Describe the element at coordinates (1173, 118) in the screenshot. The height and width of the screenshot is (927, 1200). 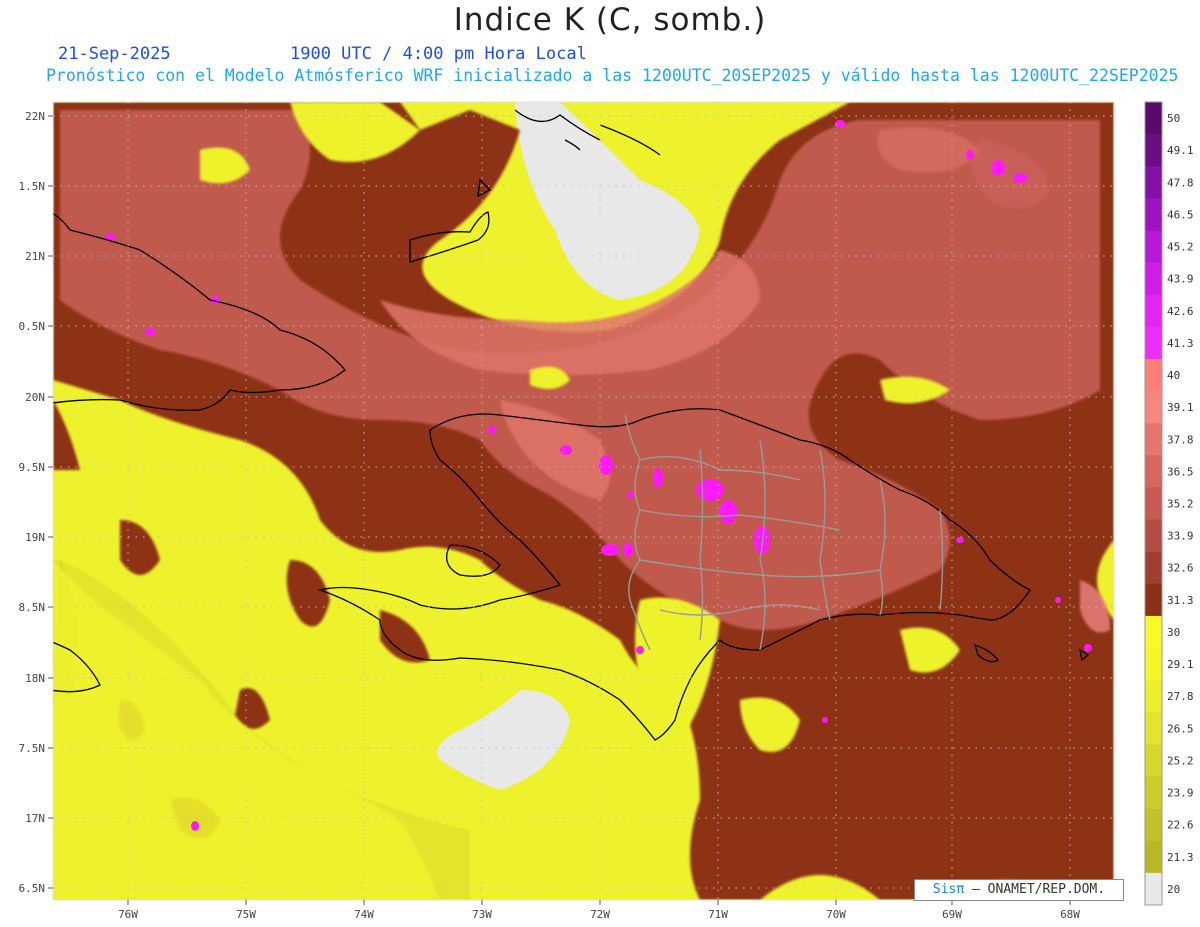
I see `legend-label: 50` at that location.